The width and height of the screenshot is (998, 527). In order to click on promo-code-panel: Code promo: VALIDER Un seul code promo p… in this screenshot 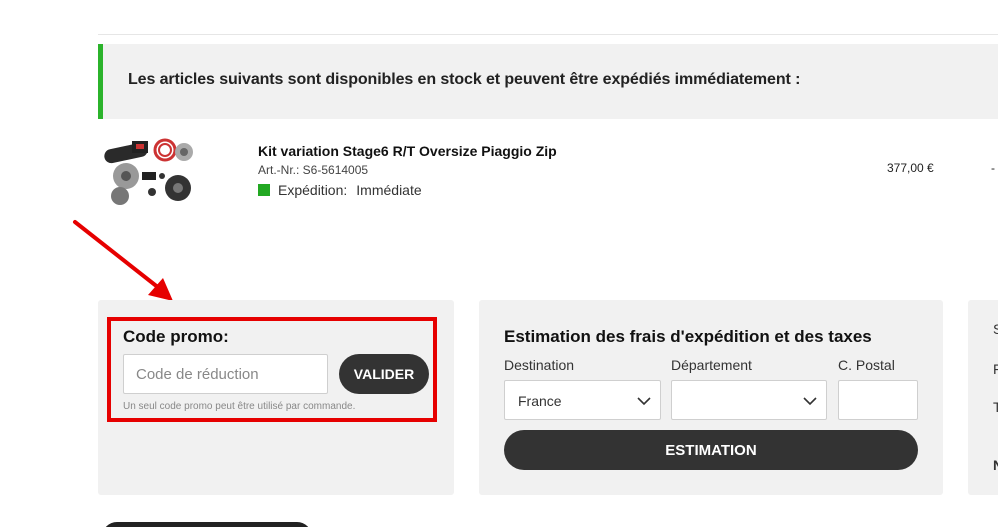, I will do `click(276, 397)`.